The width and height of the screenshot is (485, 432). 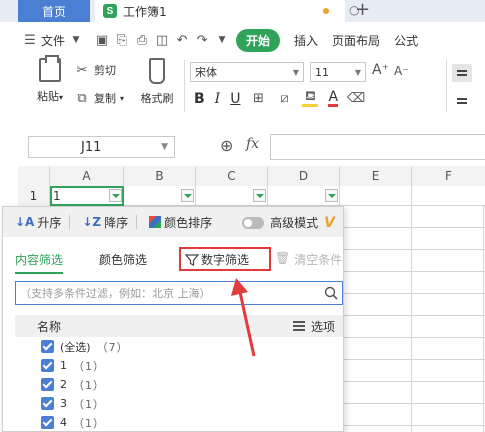 I want to click on underline-button: U, so click(x=235, y=99).